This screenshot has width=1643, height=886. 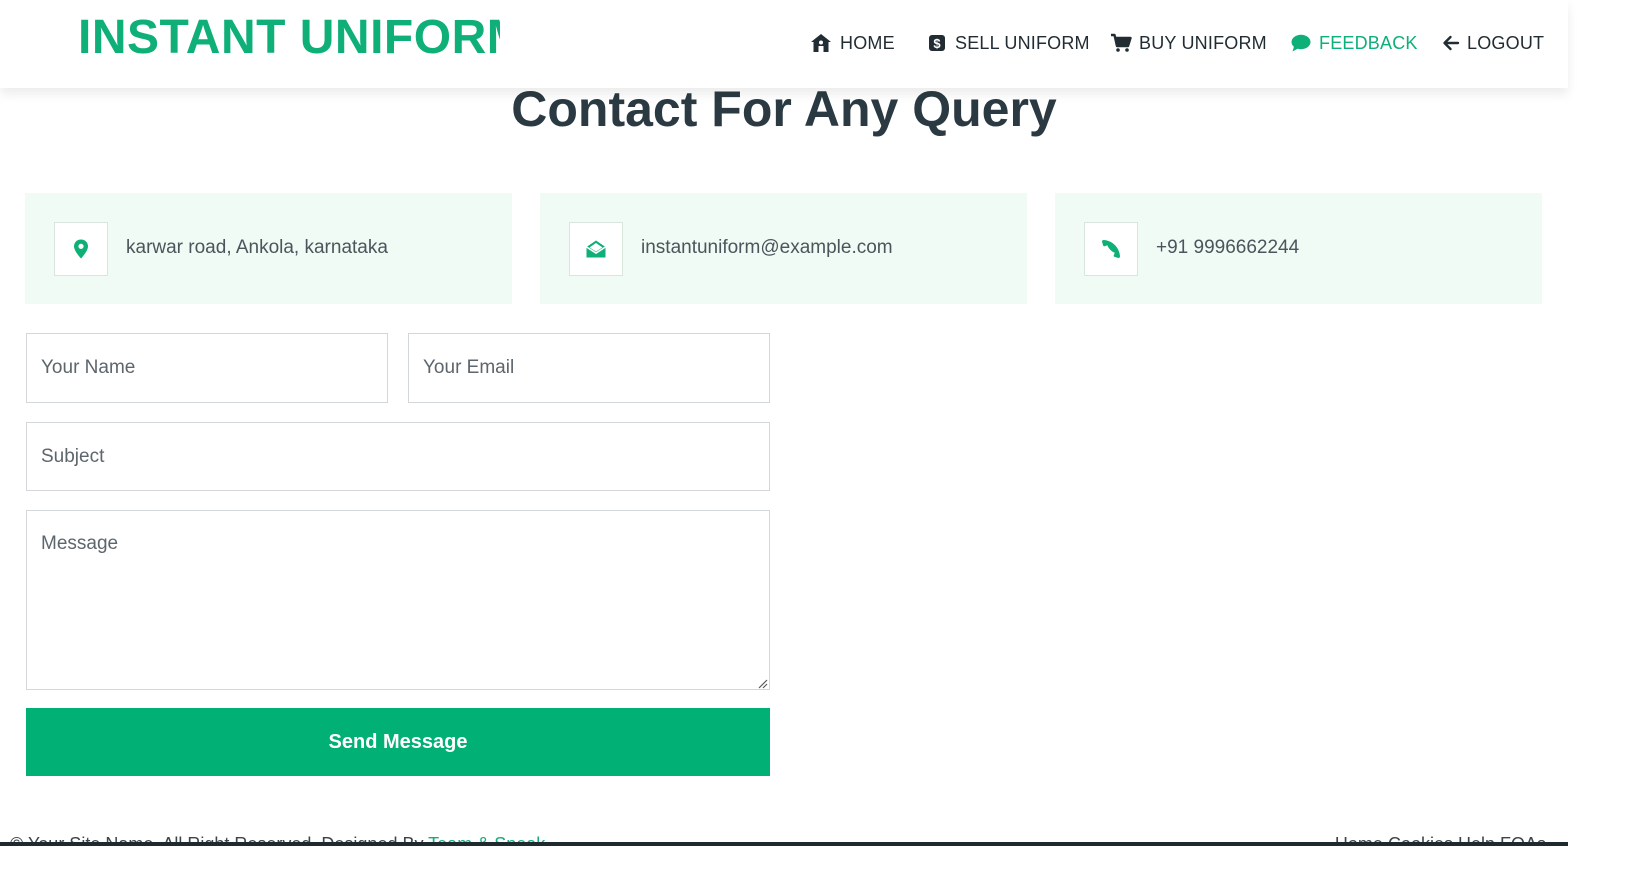 I want to click on email-text: instantuniform@example.com, so click(x=767, y=247).